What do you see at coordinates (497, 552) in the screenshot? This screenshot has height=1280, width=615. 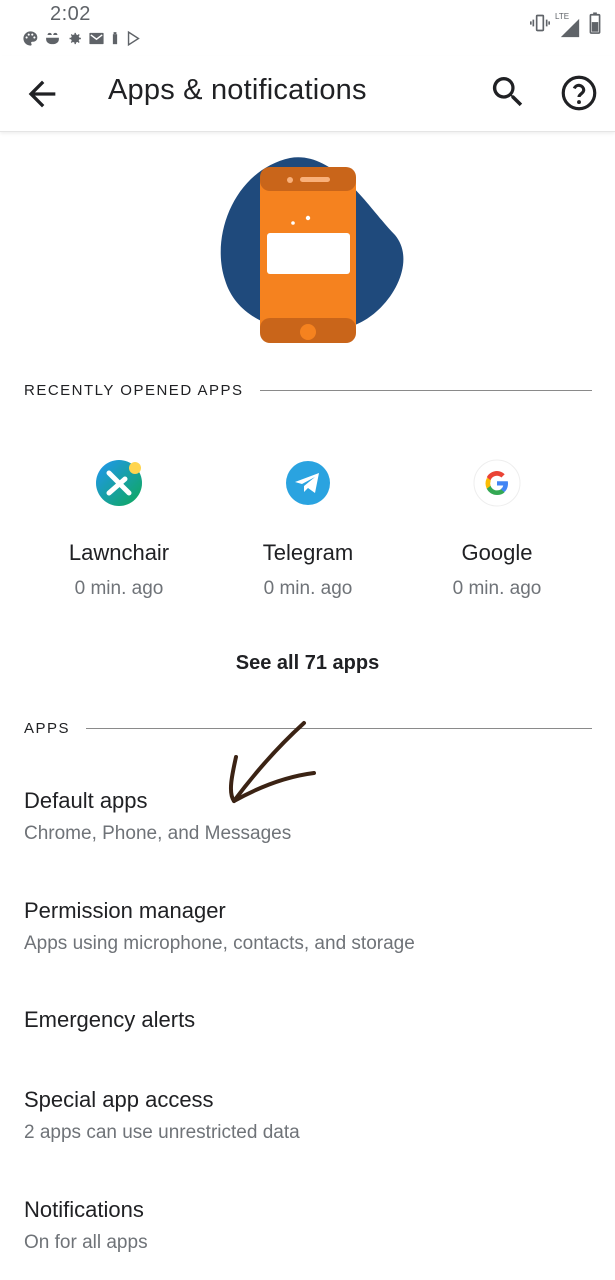 I see `app-name: Google` at bounding box center [497, 552].